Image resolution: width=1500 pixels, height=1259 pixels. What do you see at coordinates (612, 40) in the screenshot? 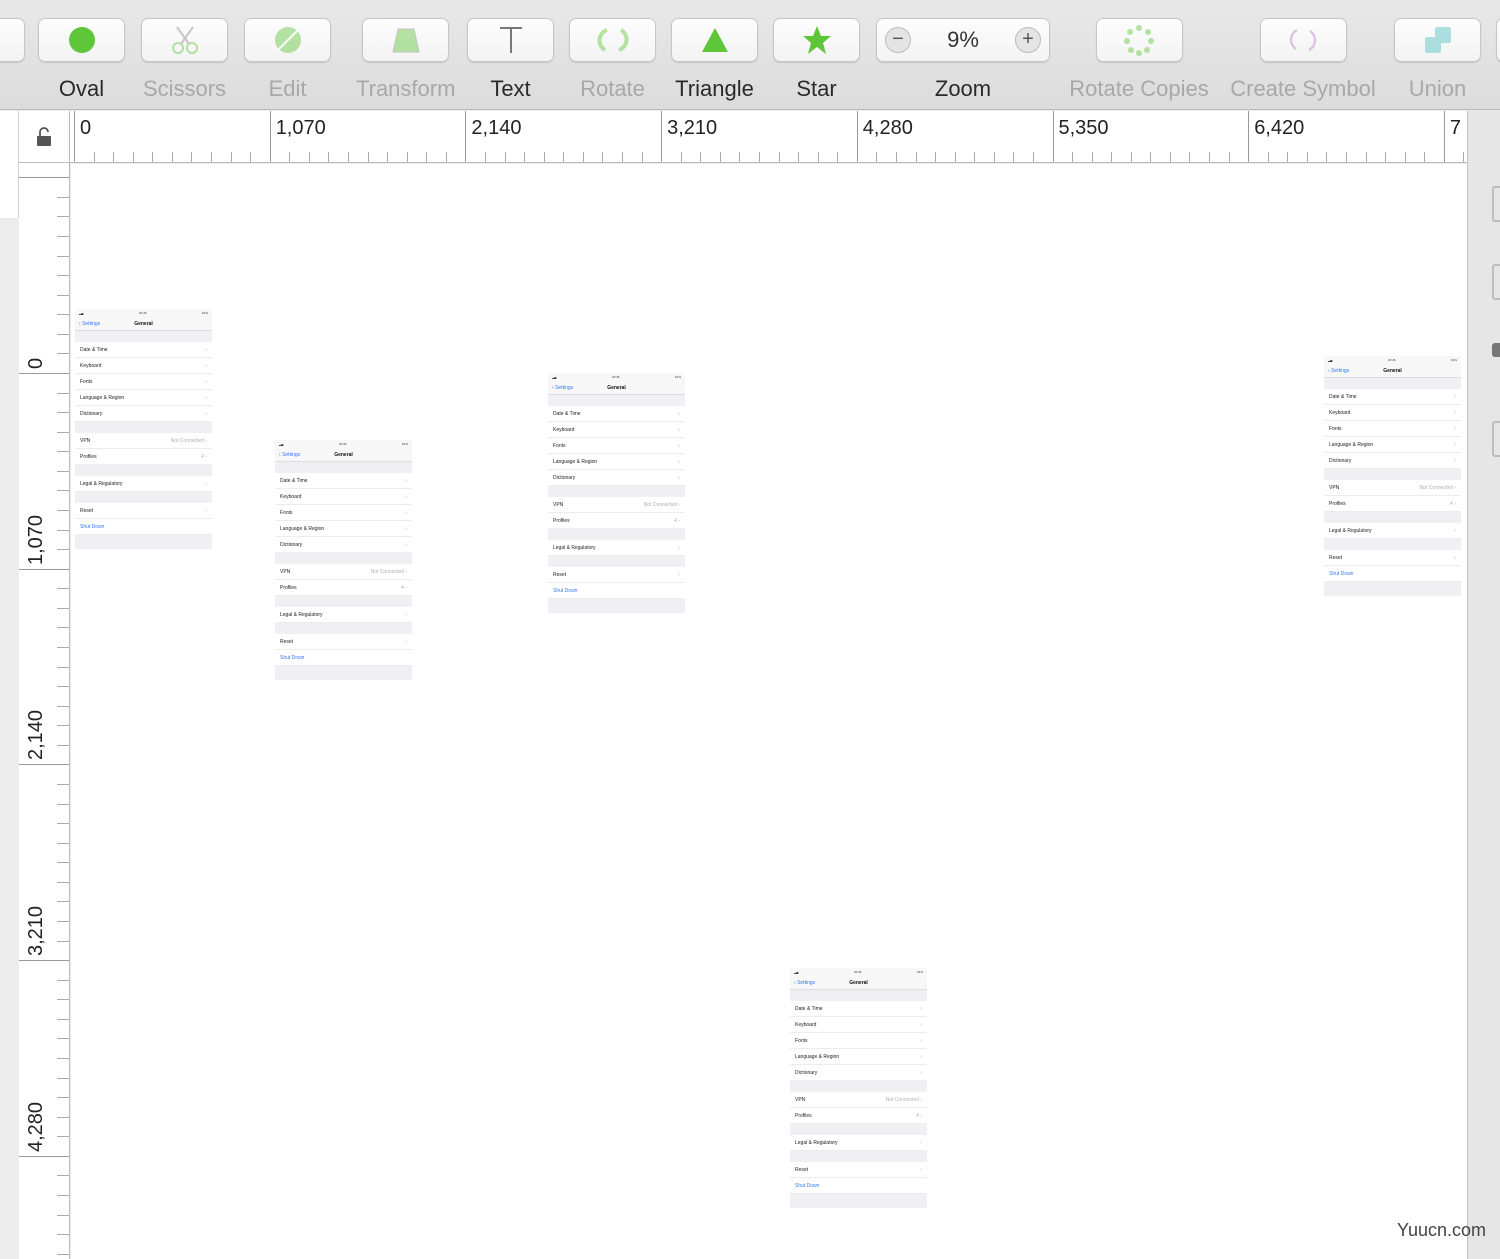
I see `rotate-icon` at bounding box center [612, 40].